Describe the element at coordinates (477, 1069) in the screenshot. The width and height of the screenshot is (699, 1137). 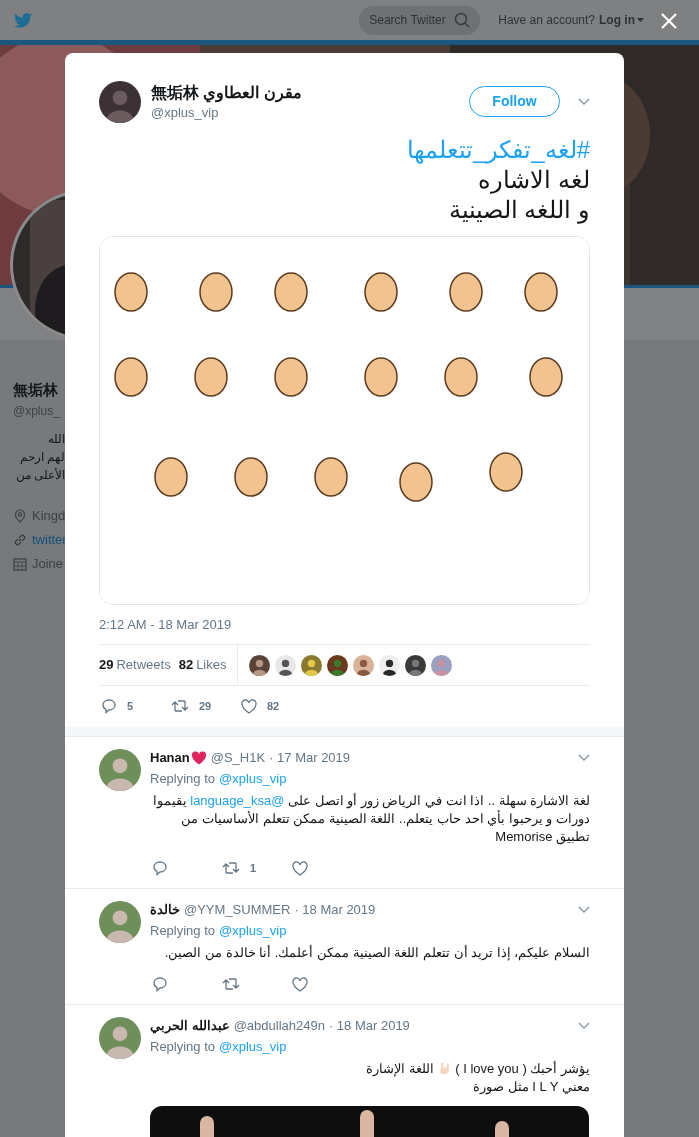
I see `reply-text: يؤشر أحبك ( I love you ) اللغة الإشارة` at that location.